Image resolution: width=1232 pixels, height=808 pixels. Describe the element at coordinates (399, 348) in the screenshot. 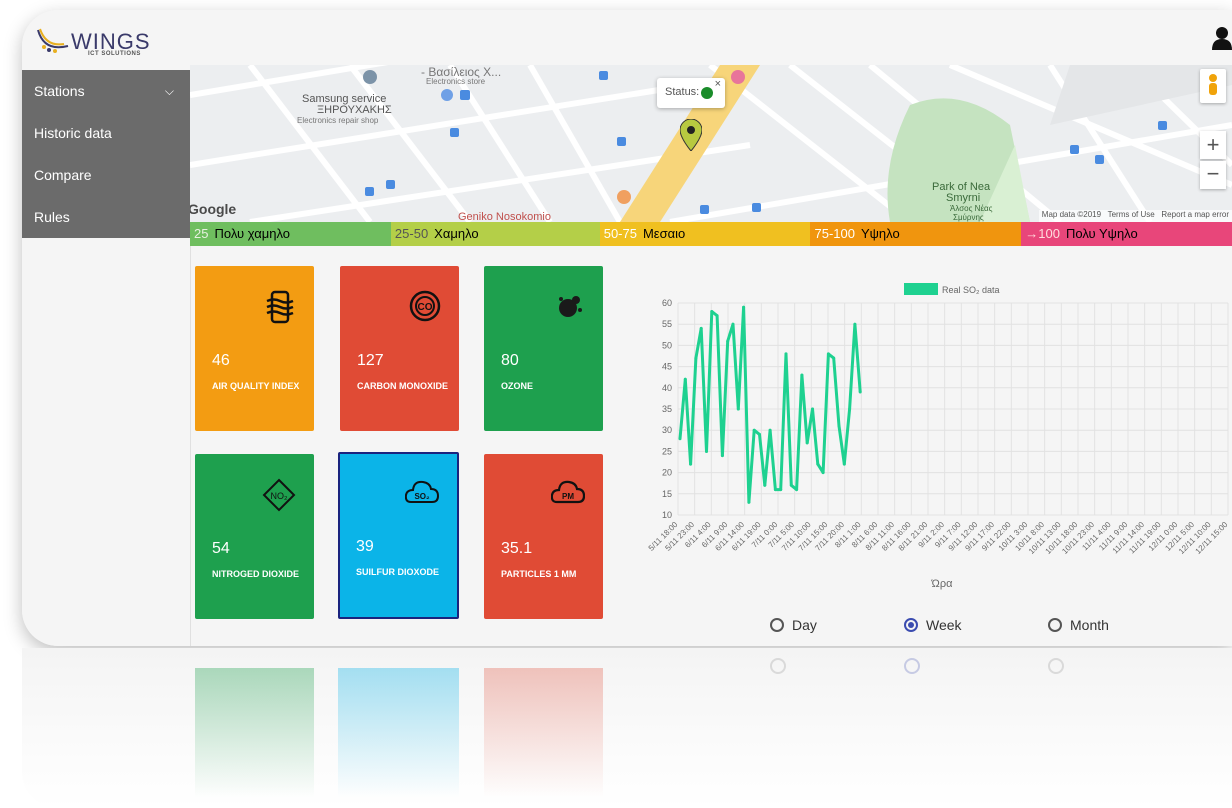

I see `card-carbon-monoxide: CO 127 CARBON MONOXIDE` at that location.